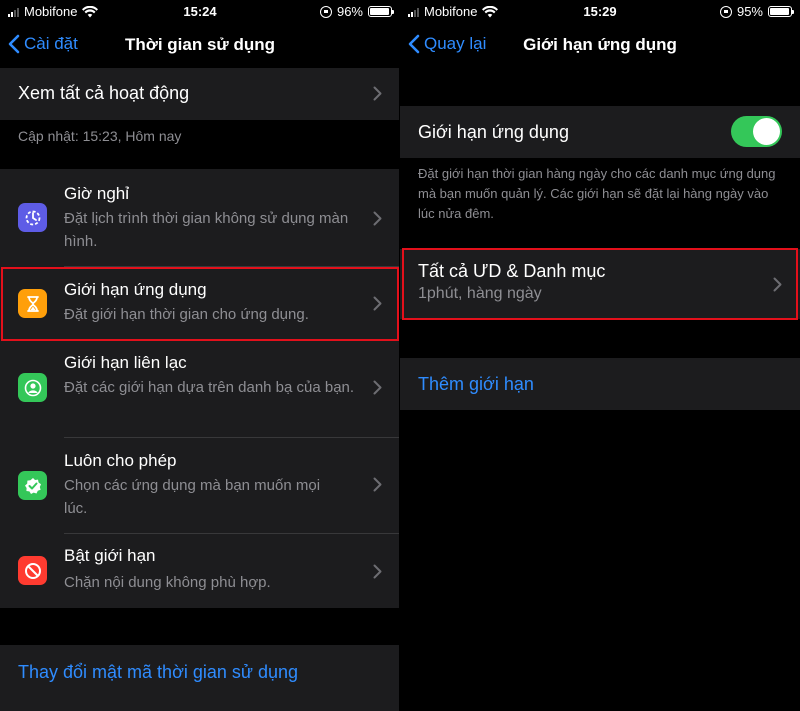 Image resolution: width=800 pixels, height=711 pixels. I want to click on see-all-activity-label: Xem tất cả hoạt động, so click(104, 93).